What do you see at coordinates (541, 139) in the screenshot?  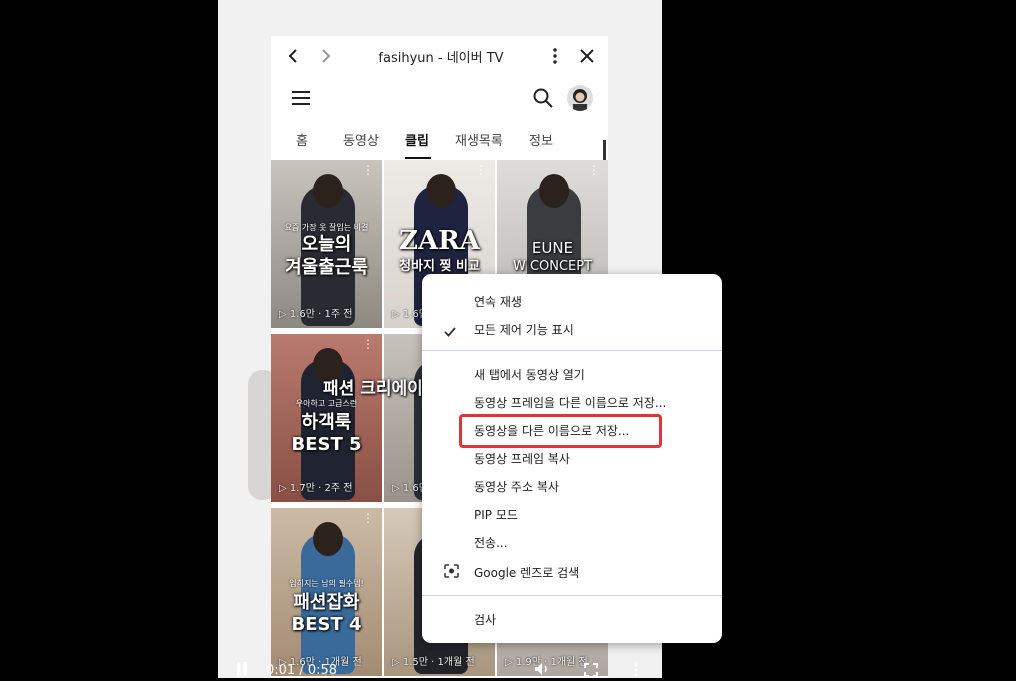 I see `tab-info: 정보` at bounding box center [541, 139].